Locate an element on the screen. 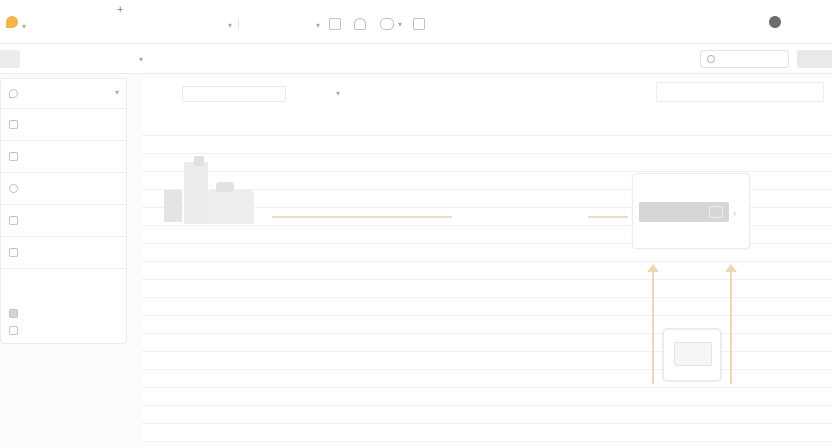 The image size is (832, 448). target-card: › is located at coordinates (691, 211).